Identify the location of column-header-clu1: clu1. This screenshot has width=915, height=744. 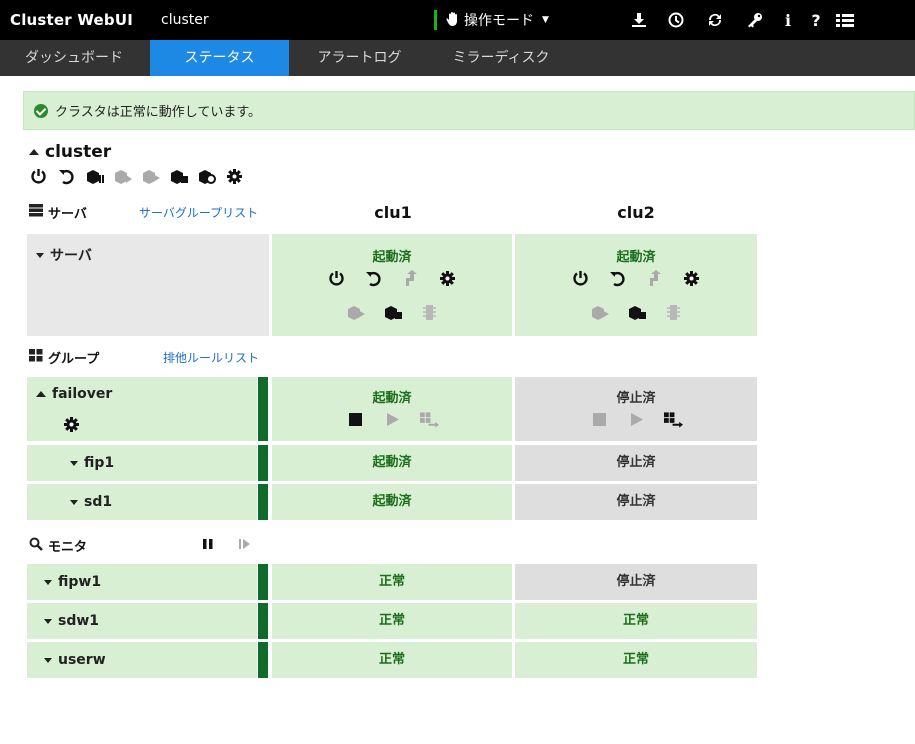
(393, 212).